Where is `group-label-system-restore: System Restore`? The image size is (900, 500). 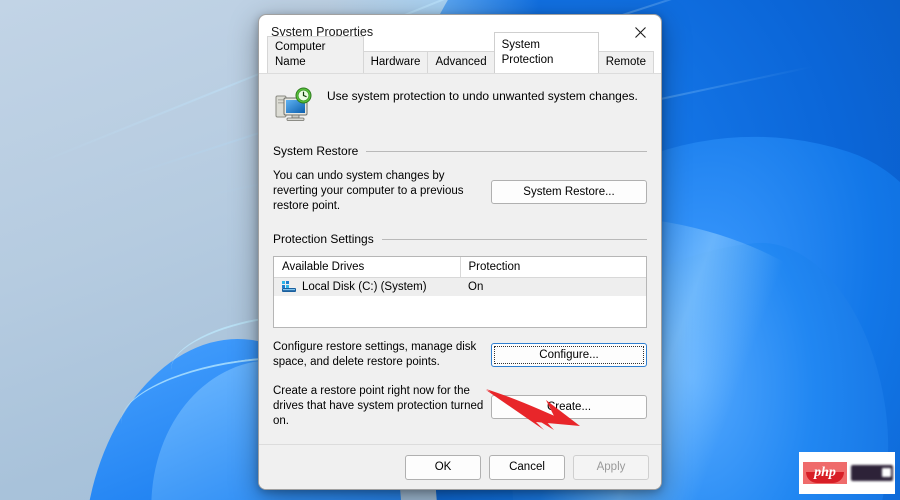 group-label-system-restore: System Restore is located at coordinates (316, 151).